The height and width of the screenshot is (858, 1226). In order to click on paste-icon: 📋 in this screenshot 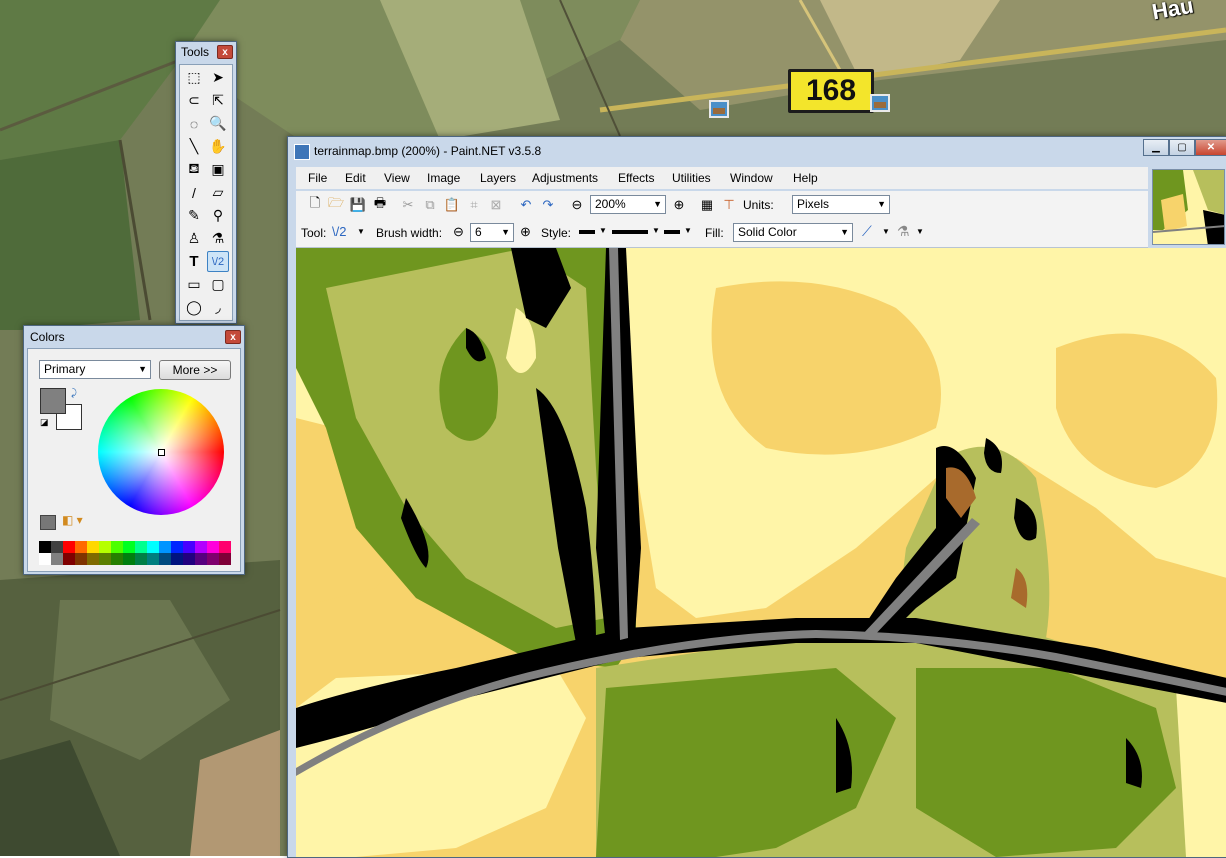, I will do `click(452, 205)`.